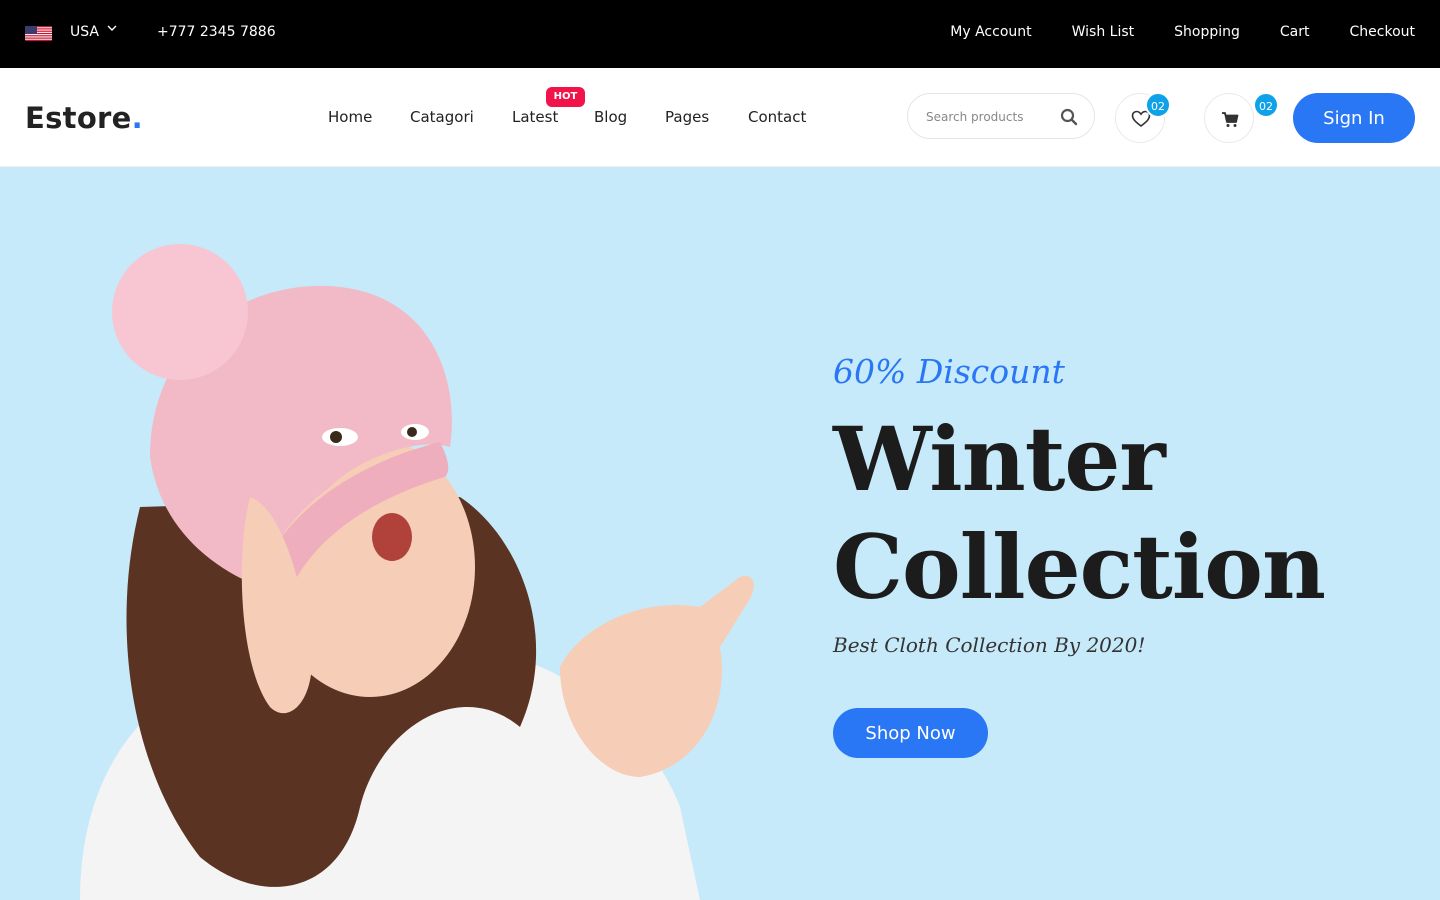 This screenshot has height=900, width=1440. What do you see at coordinates (565, 97) in the screenshot?
I see `hot-badge: HOT` at bounding box center [565, 97].